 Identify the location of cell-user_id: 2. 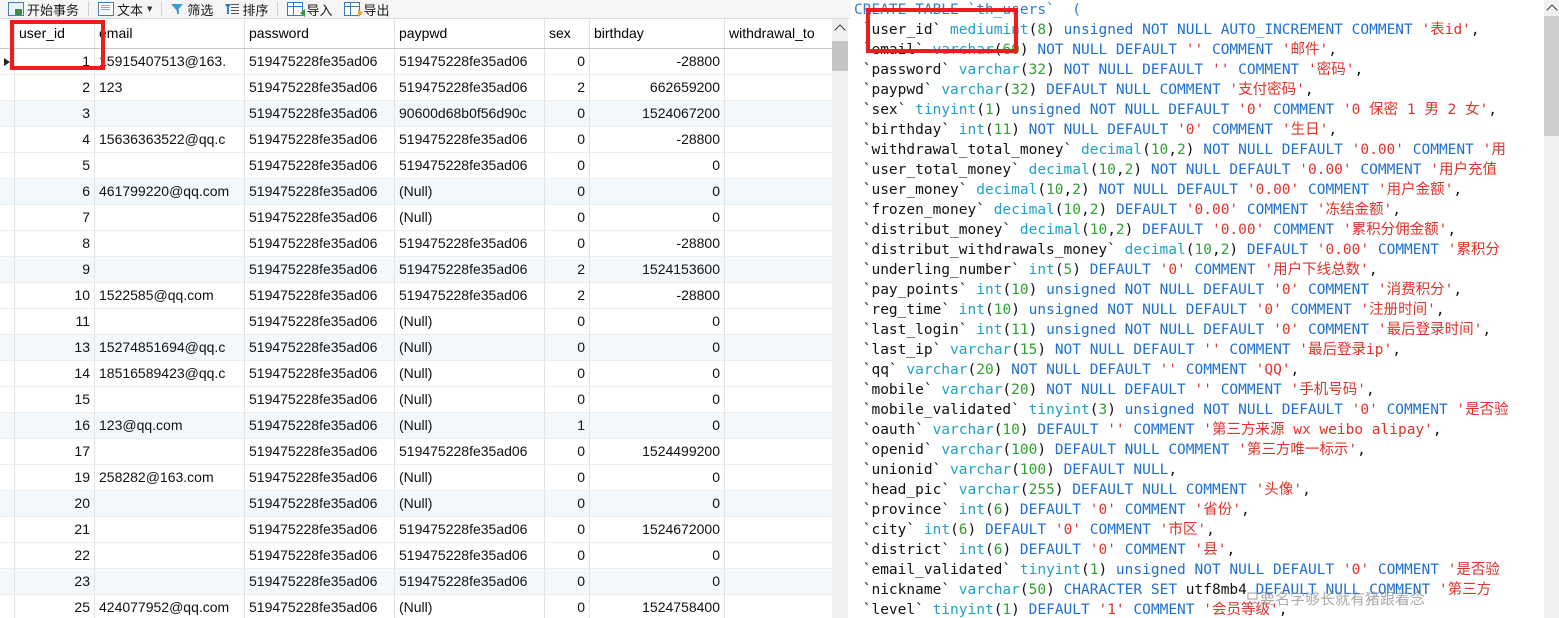
(54, 87).